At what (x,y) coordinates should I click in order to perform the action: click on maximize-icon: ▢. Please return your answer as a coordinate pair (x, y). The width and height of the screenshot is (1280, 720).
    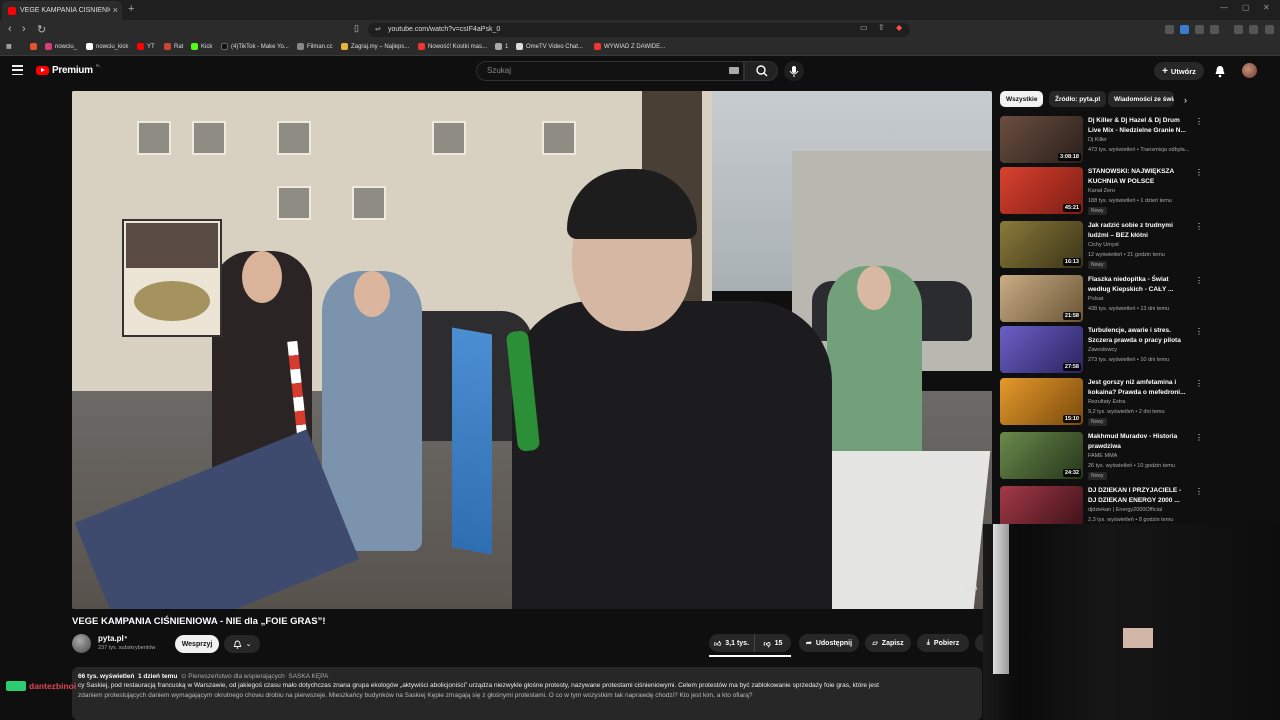
    Looking at the image, I should click on (1246, 7).